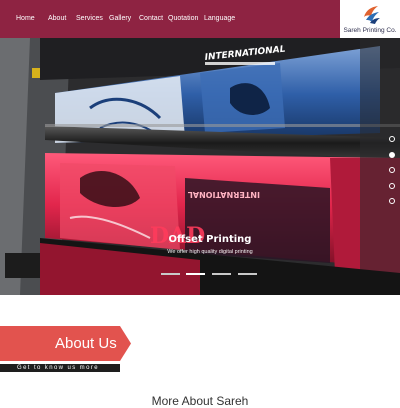 This screenshot has width=400, height=408. I want to click on nav-home: Home, so click(25, 19).